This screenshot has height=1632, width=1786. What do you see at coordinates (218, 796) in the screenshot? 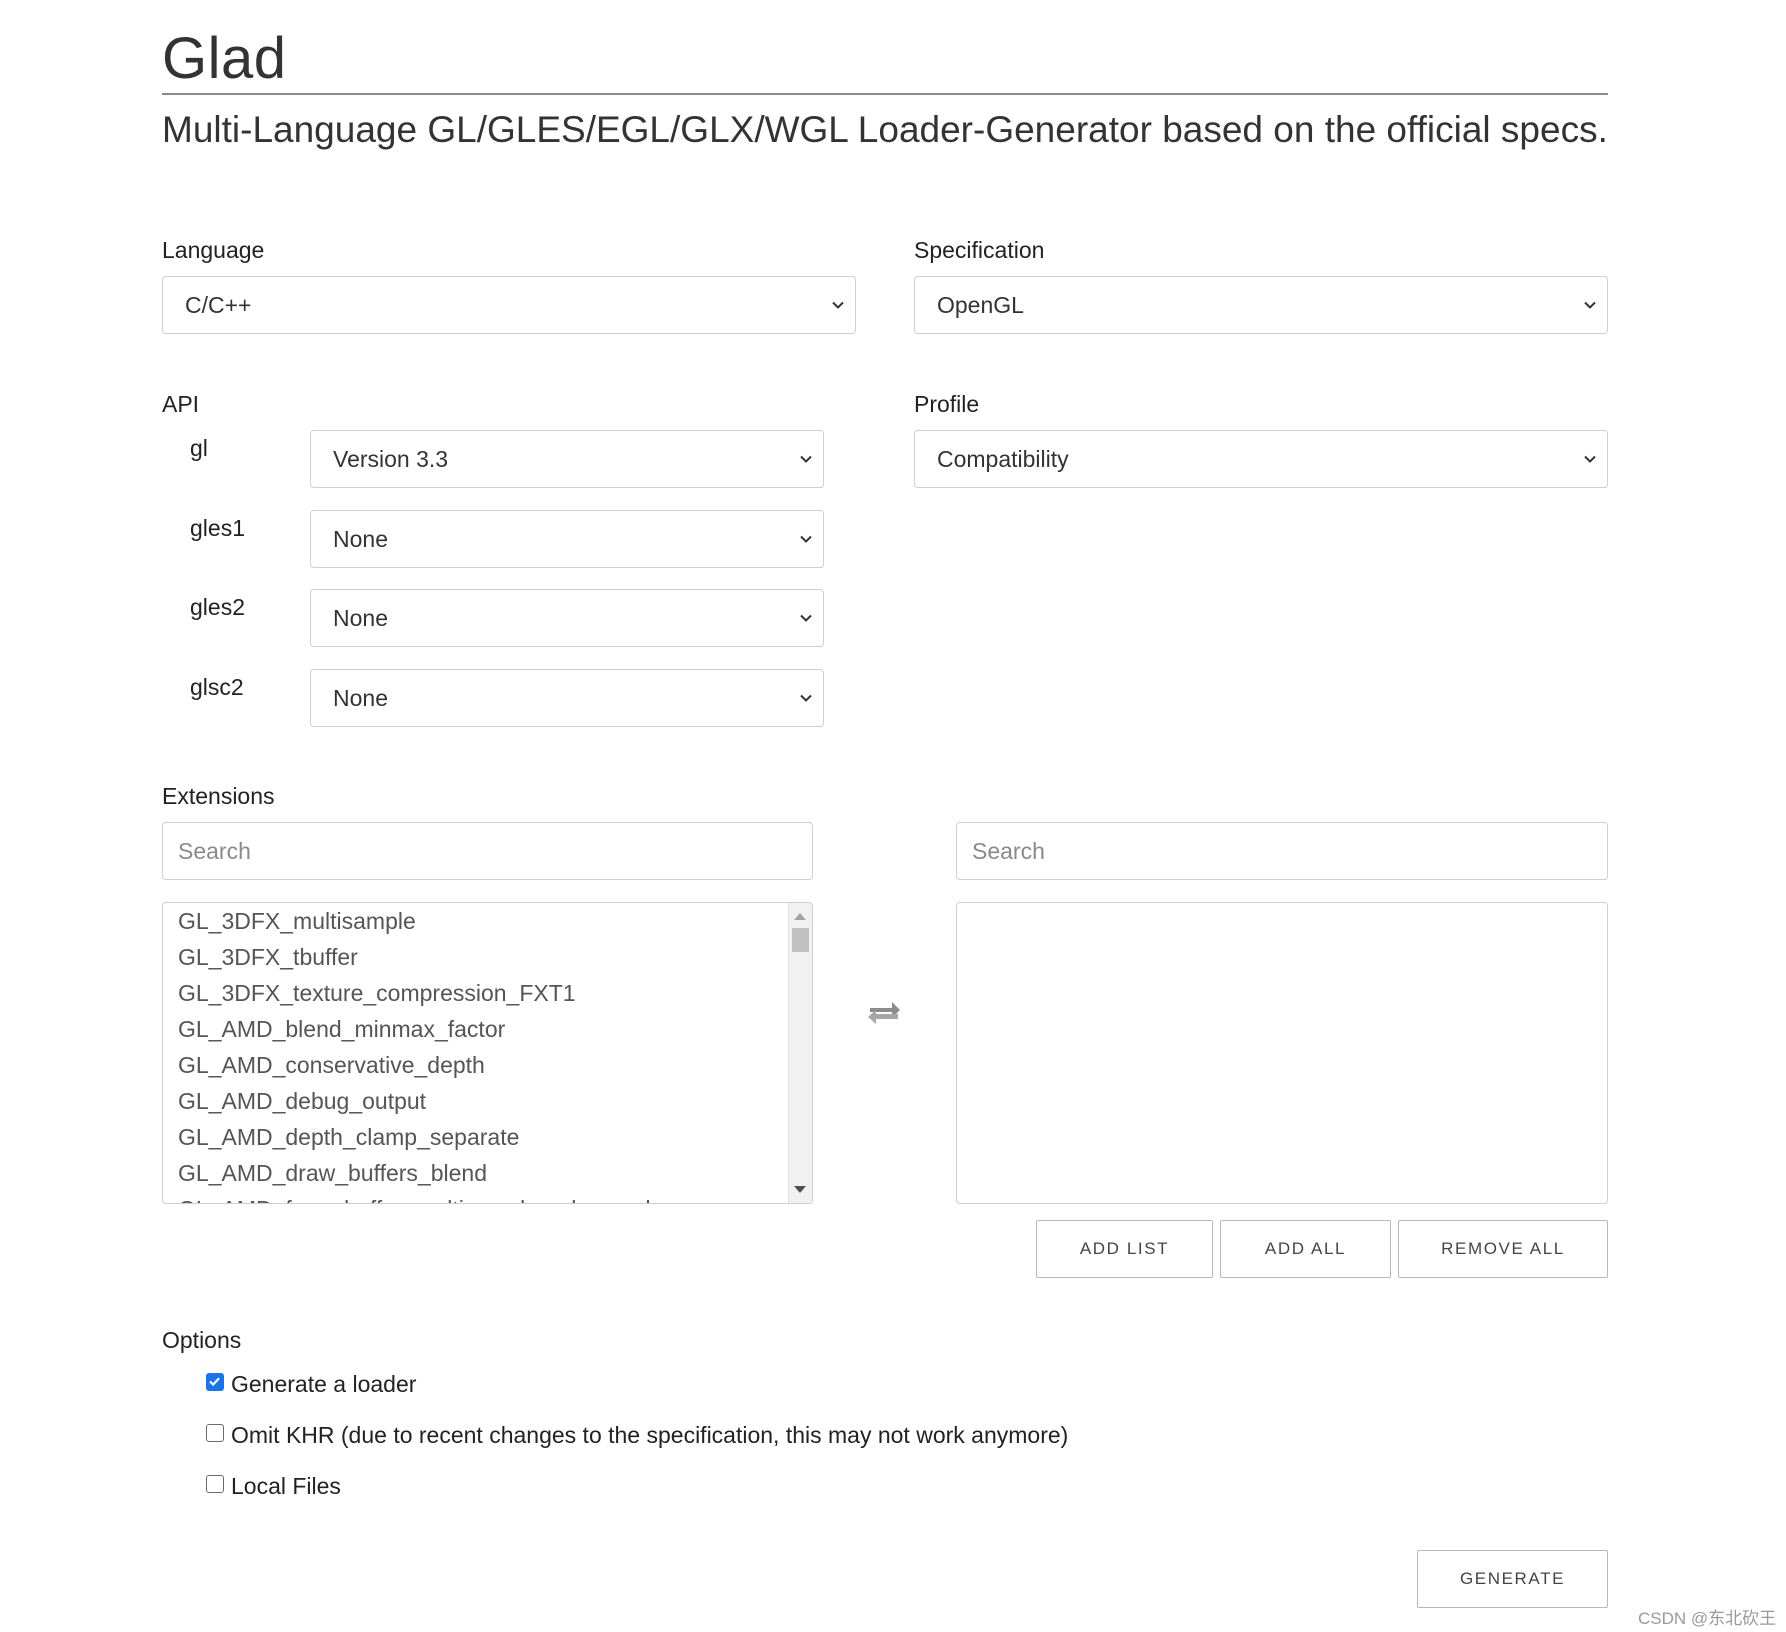
I see `extensions-label: Extensions` at bounding box center [218, 796].